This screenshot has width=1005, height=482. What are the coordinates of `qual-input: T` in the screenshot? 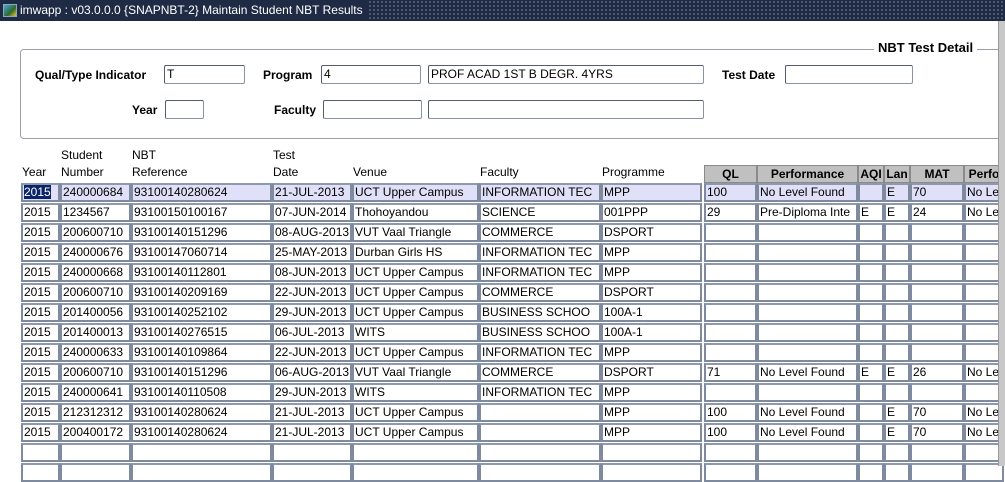 It's located at (204, 74).